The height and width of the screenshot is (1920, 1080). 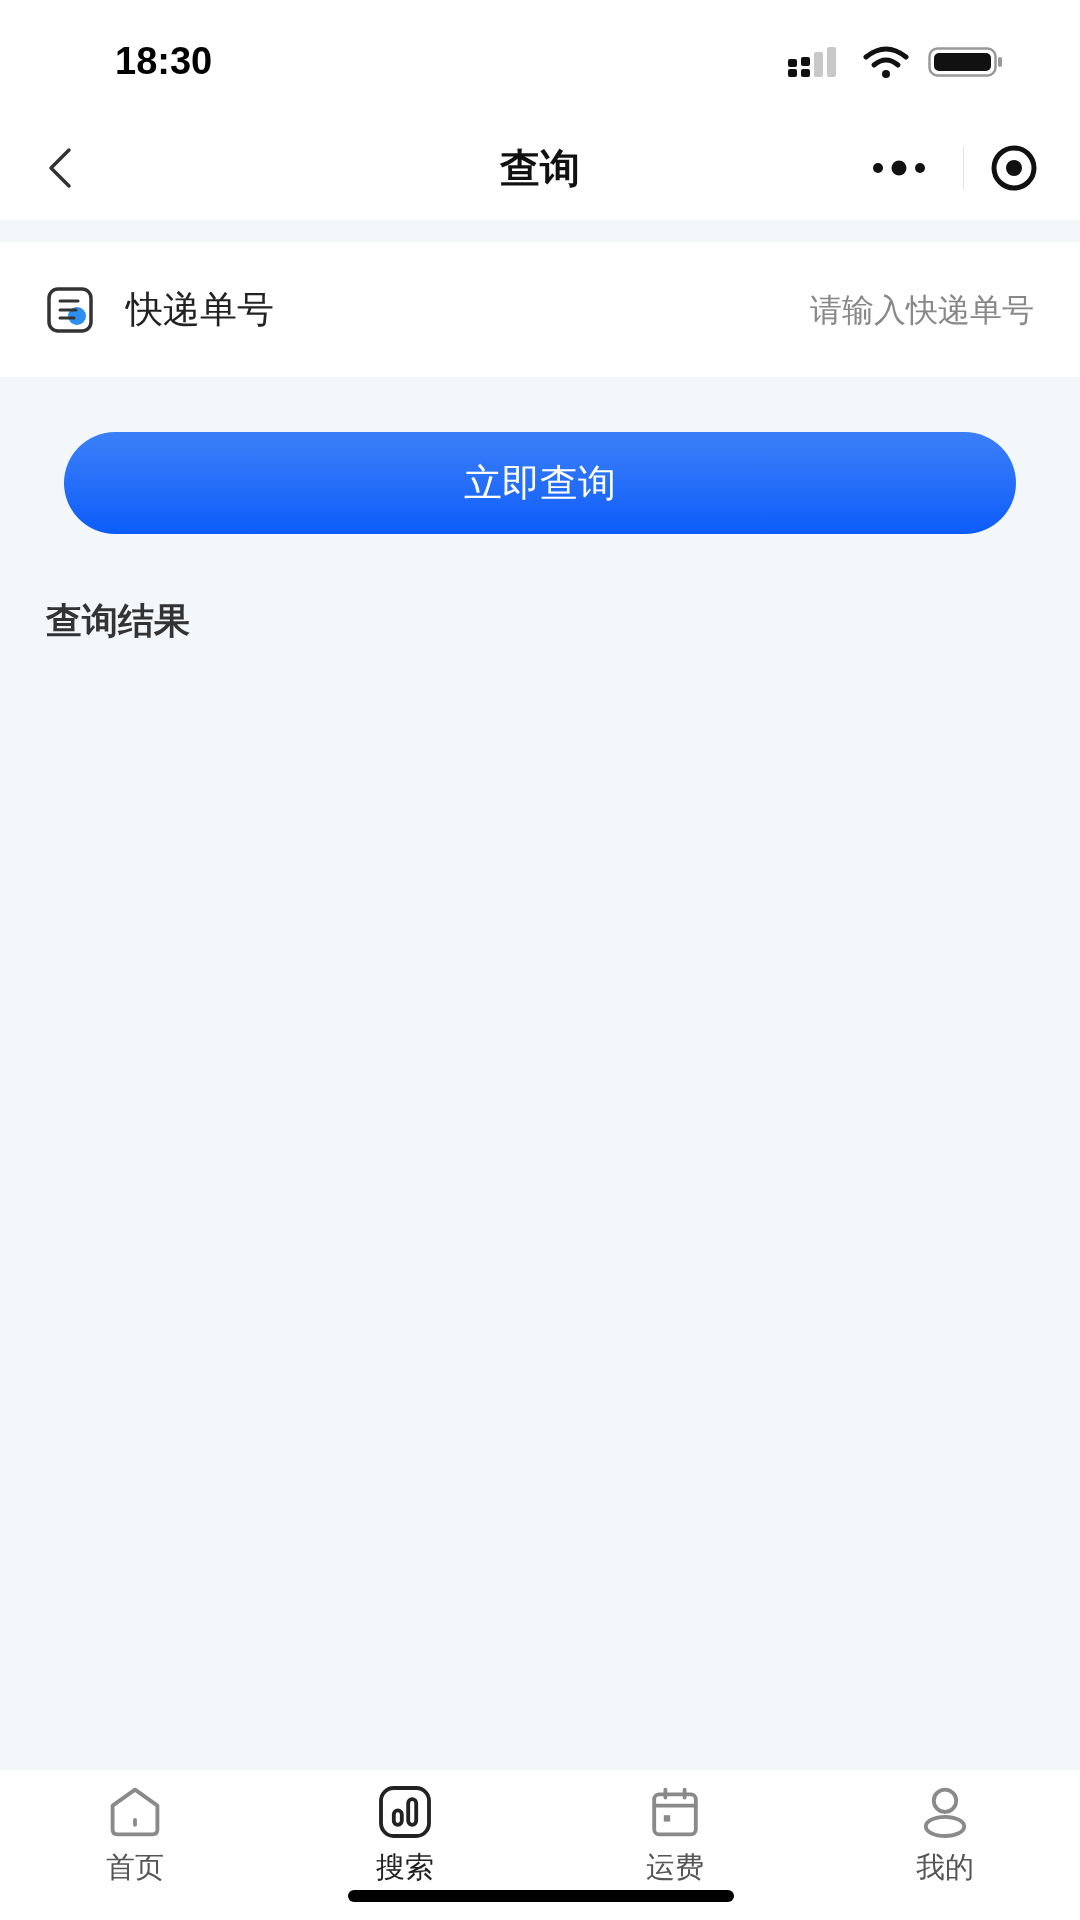 I want to click on battery-icon, so click(x=966, y=61).